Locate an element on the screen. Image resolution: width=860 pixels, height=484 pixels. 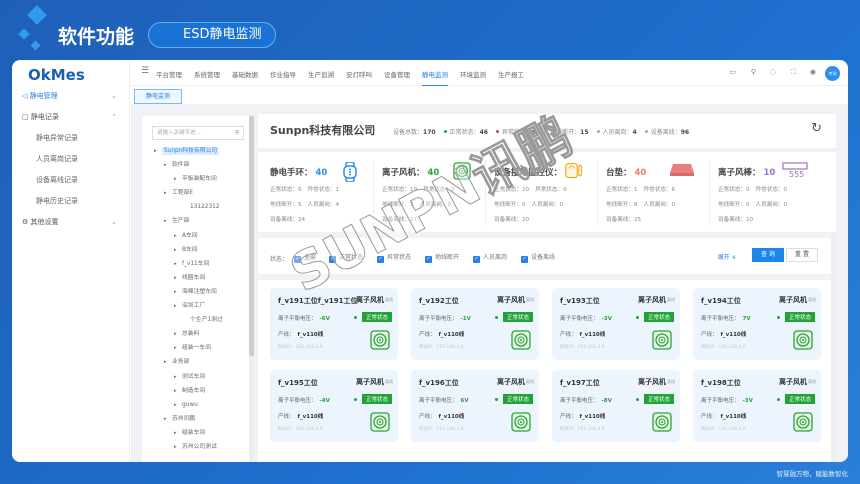
tree-node: ▸ 平板装配车间 is located at coordinates (198, 179).